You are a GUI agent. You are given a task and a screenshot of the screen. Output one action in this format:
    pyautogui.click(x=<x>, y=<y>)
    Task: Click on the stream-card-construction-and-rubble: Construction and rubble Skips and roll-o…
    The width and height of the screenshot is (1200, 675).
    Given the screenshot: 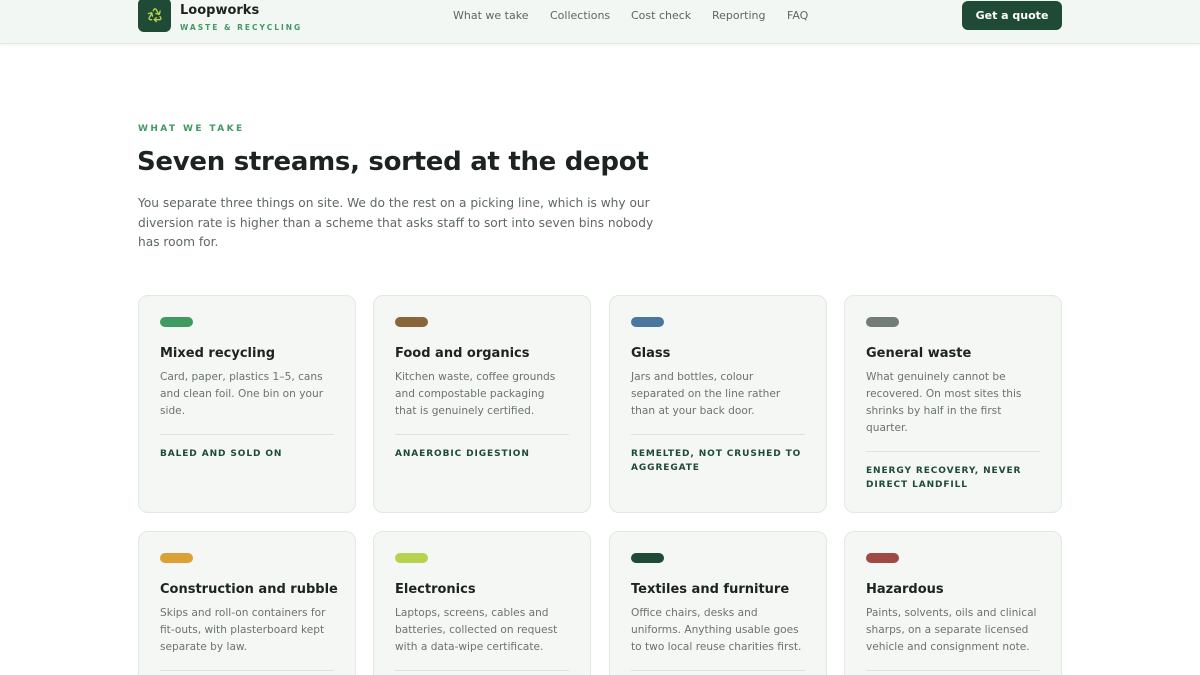 What is the action you would take?
    pyautogui.click(x=247, y=603)
    